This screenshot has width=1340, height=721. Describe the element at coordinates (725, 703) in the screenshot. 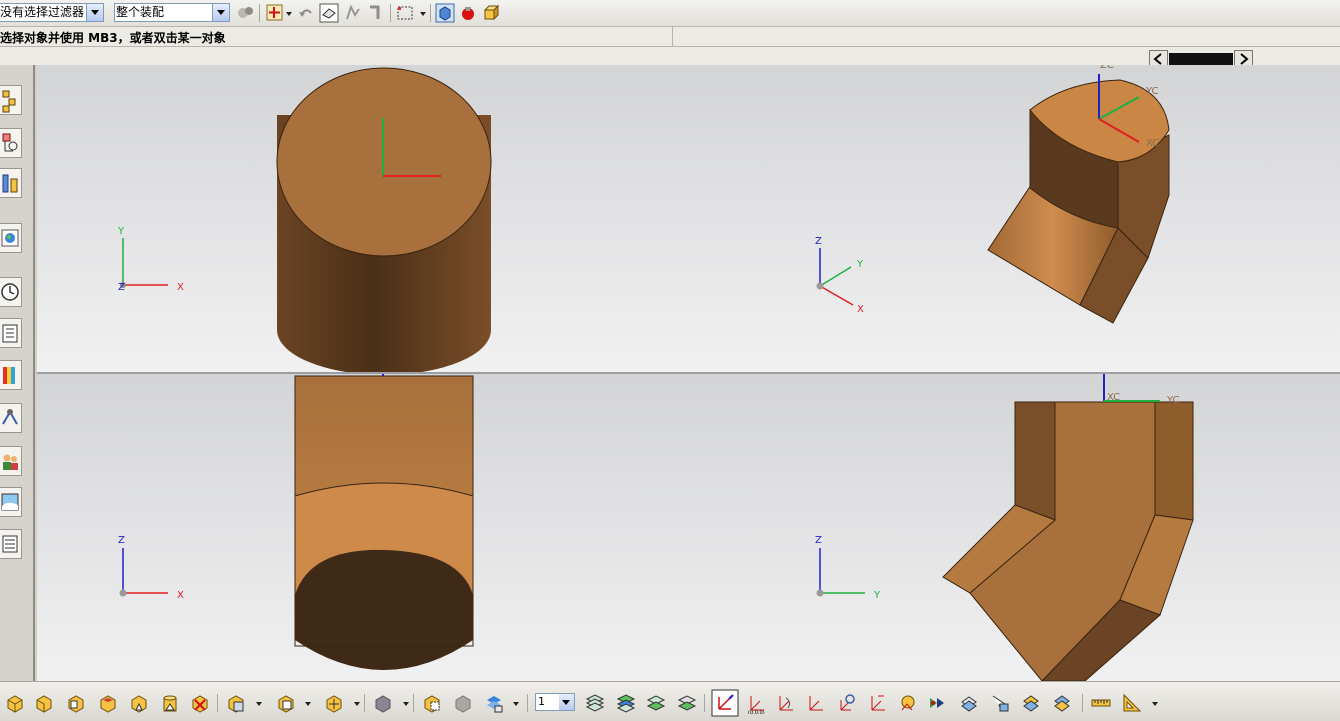

I see `wcs-icon` at that location.